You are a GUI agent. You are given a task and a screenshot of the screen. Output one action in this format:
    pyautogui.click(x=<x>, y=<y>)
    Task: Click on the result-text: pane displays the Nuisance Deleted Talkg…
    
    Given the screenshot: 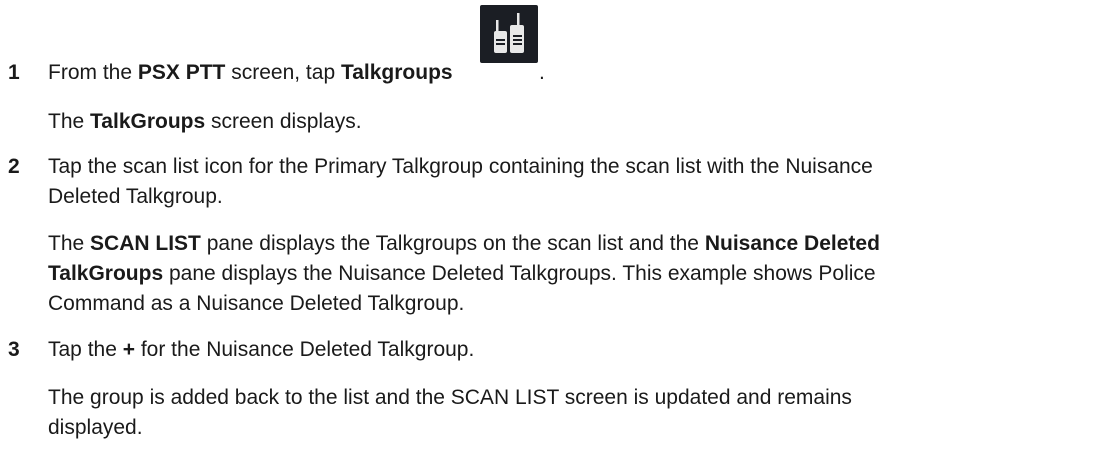 What is the action you would take?
    pyautogui.click(x=519, y=273)
    